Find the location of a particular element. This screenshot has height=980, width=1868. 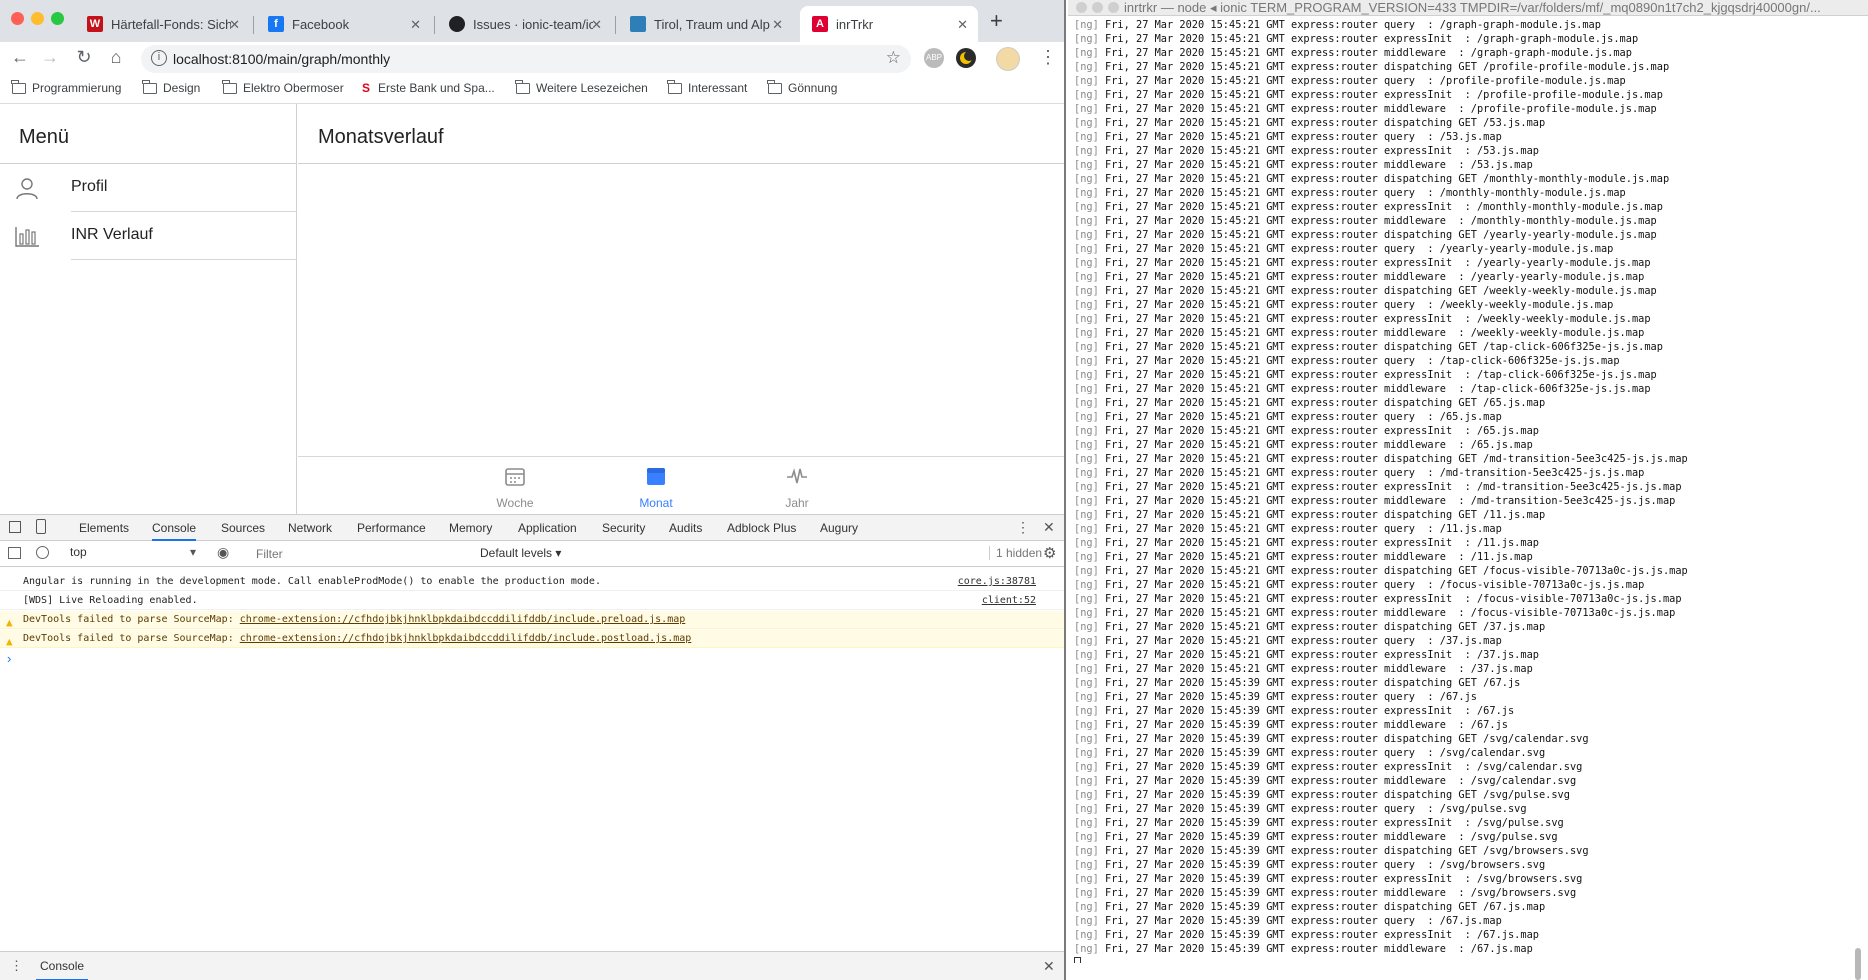

clear-console-icon is located at coordinates (42, 552).